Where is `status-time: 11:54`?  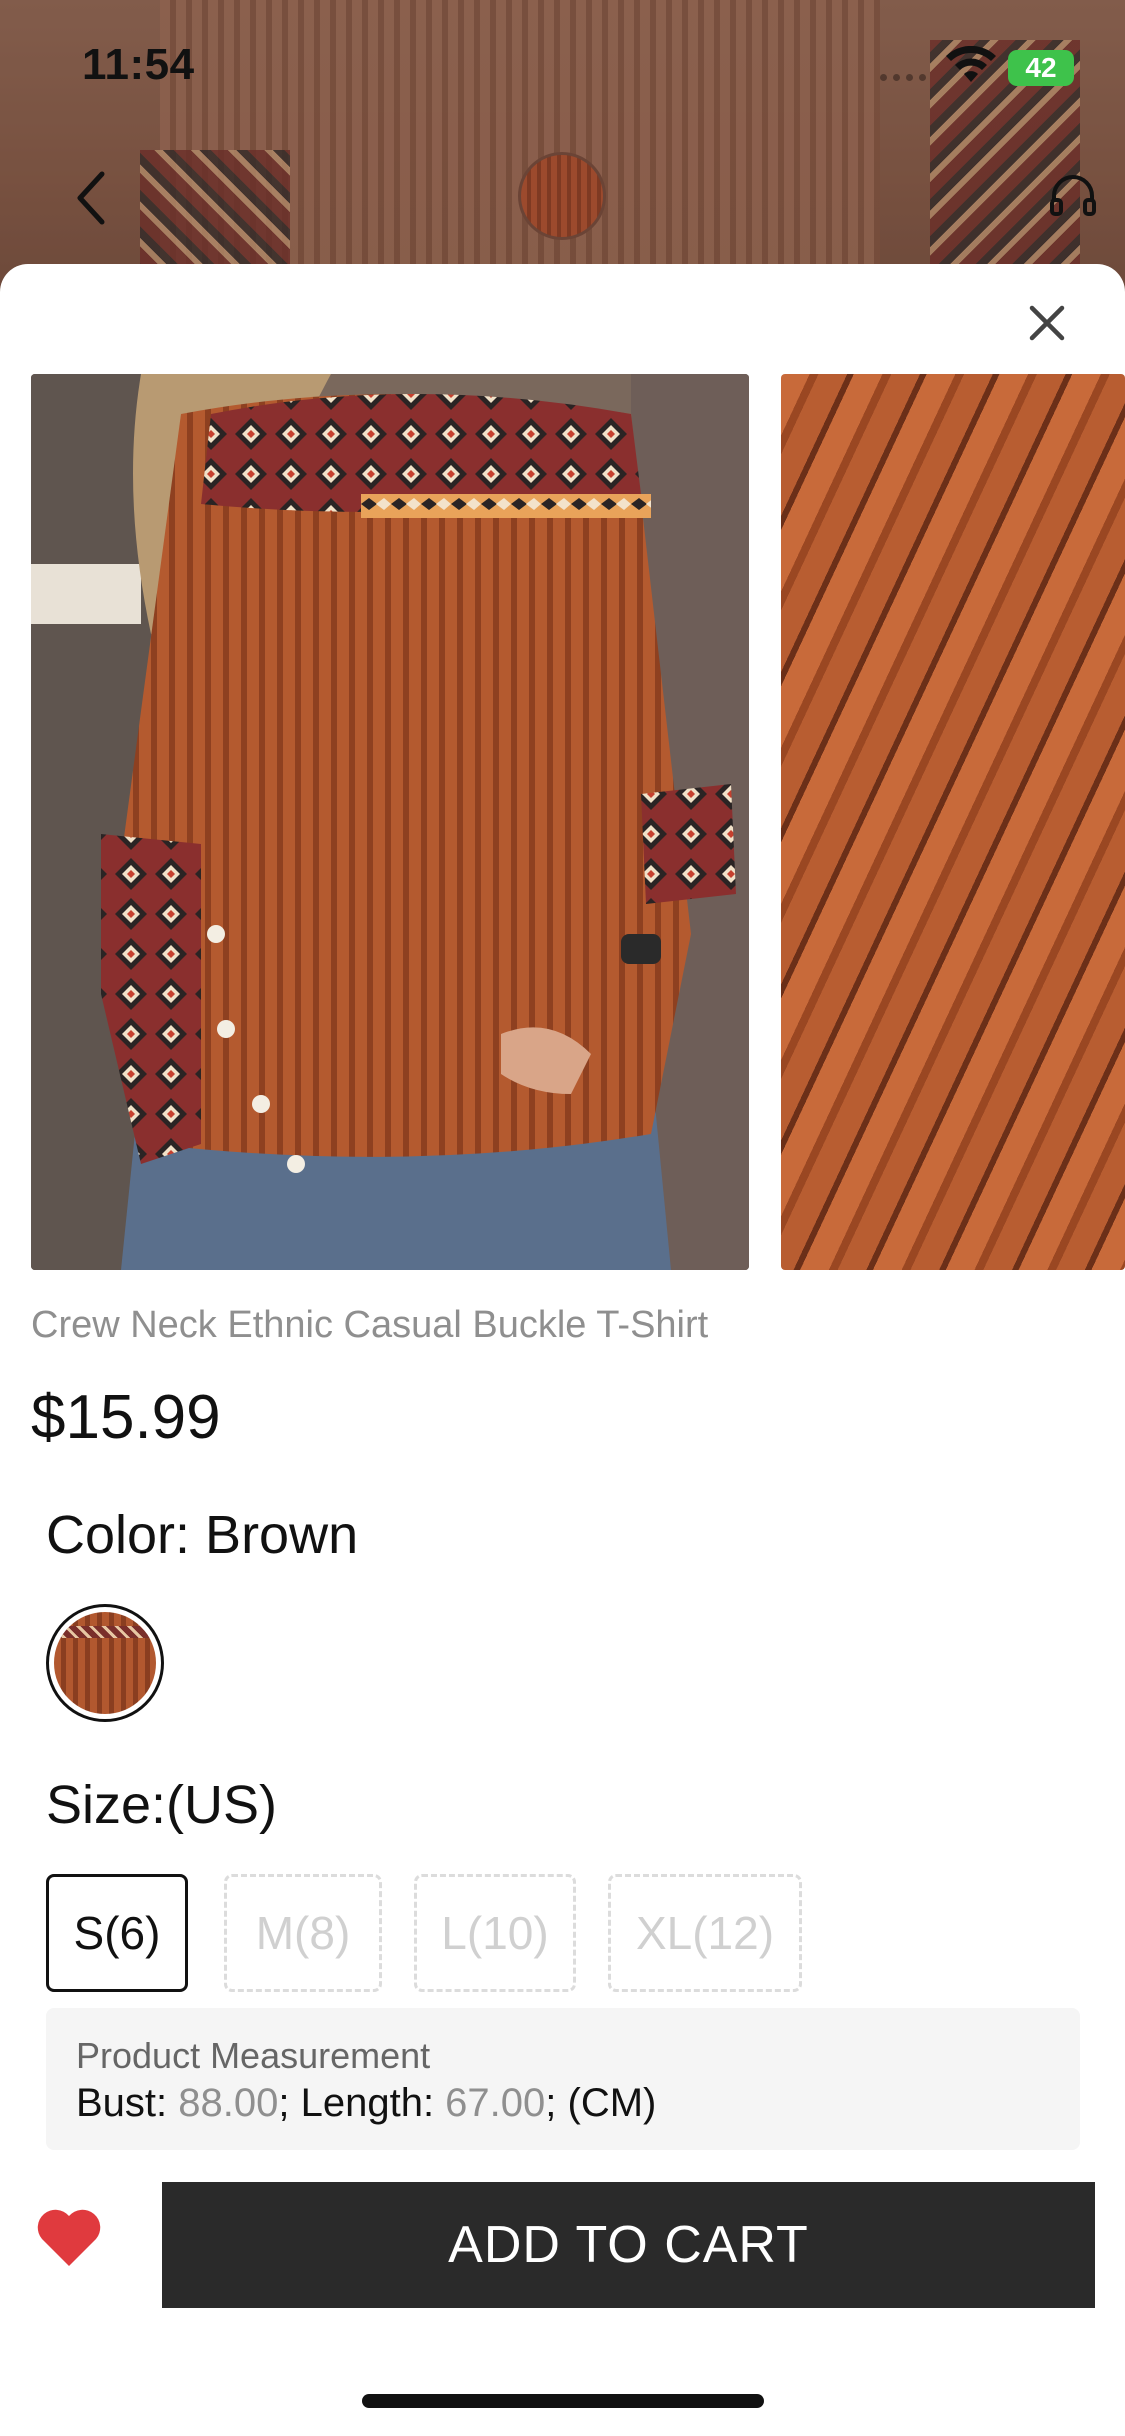
status-time: 11:54 is located at coordinates (138, 64).